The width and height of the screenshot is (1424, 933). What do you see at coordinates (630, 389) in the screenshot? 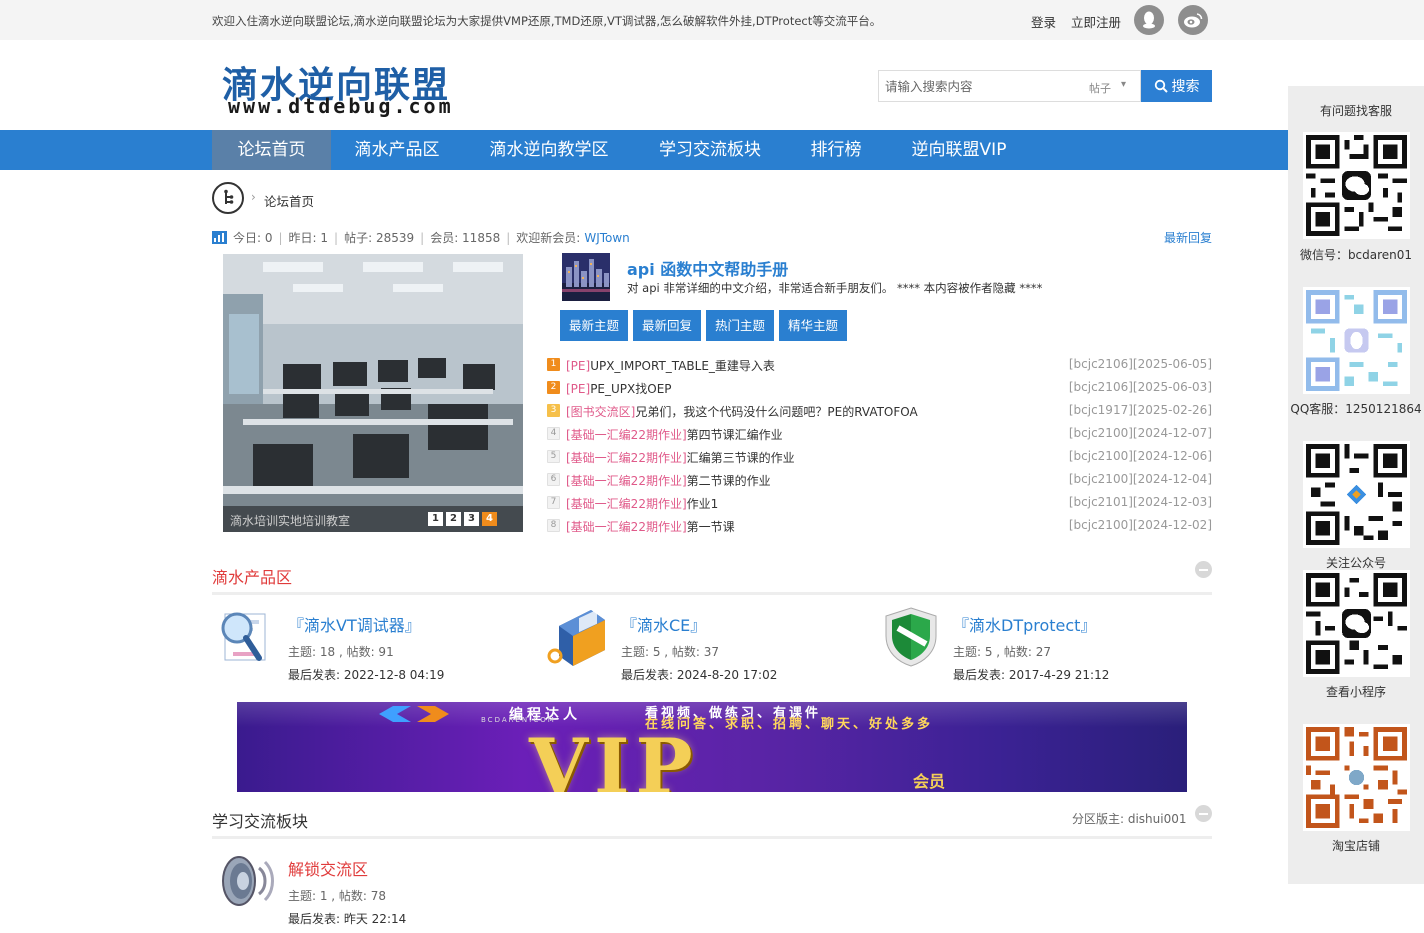
I see `thread-title: PE_UPX找OEP` at bounding box center [630, 389].